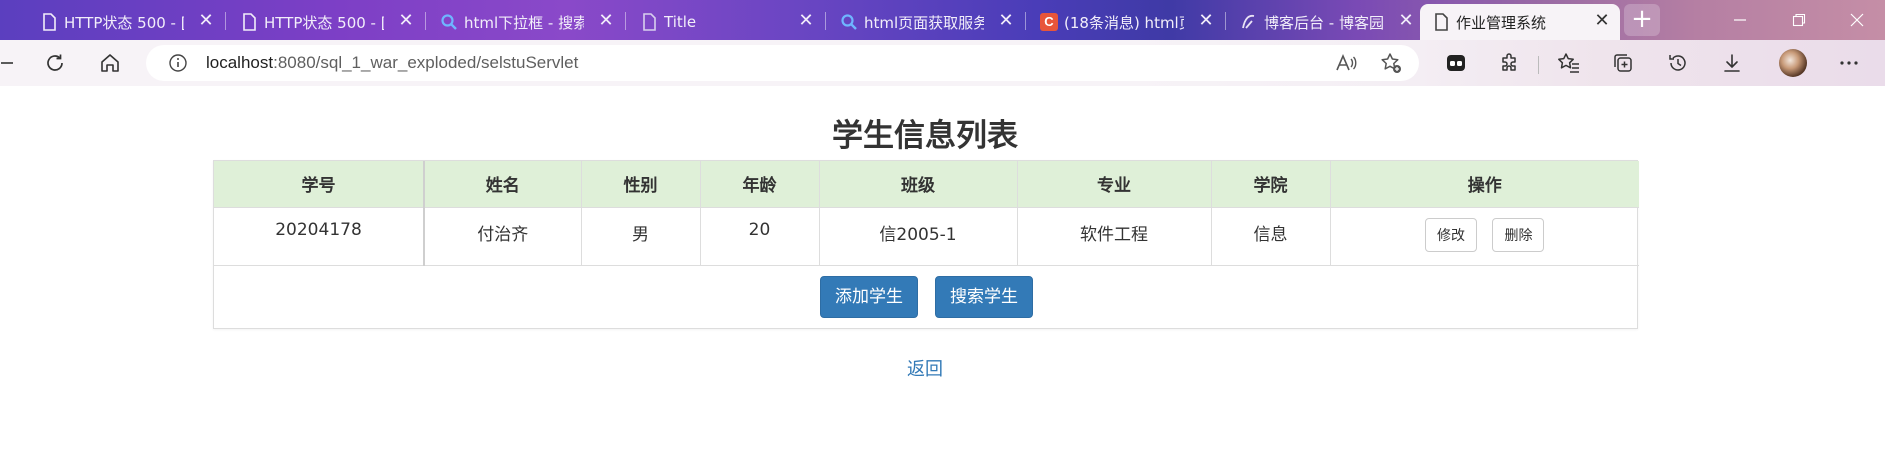 Image resolution: width=1885 pixels, height=468 pixels. Describe the element at coordinates (503, 236) in the screenshot. I see `cell-name: 付治齐` at that location.